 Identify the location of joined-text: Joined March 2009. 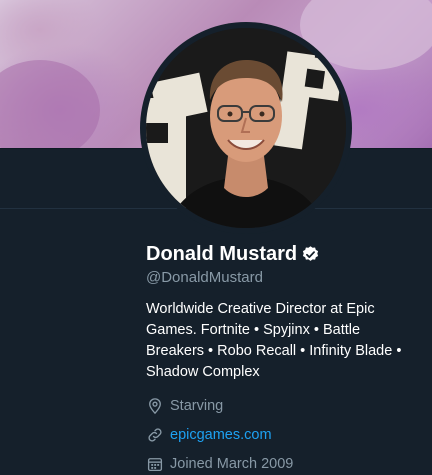
(232, 464).